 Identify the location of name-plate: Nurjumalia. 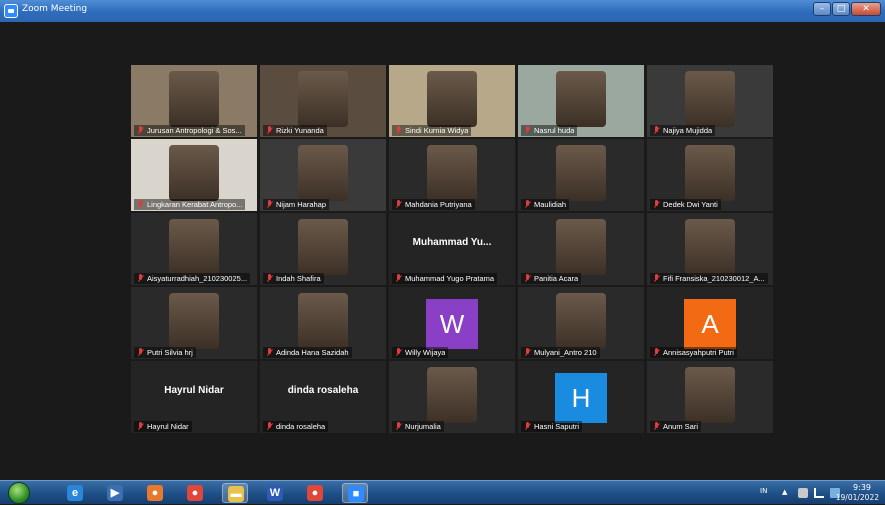
(418, 426).